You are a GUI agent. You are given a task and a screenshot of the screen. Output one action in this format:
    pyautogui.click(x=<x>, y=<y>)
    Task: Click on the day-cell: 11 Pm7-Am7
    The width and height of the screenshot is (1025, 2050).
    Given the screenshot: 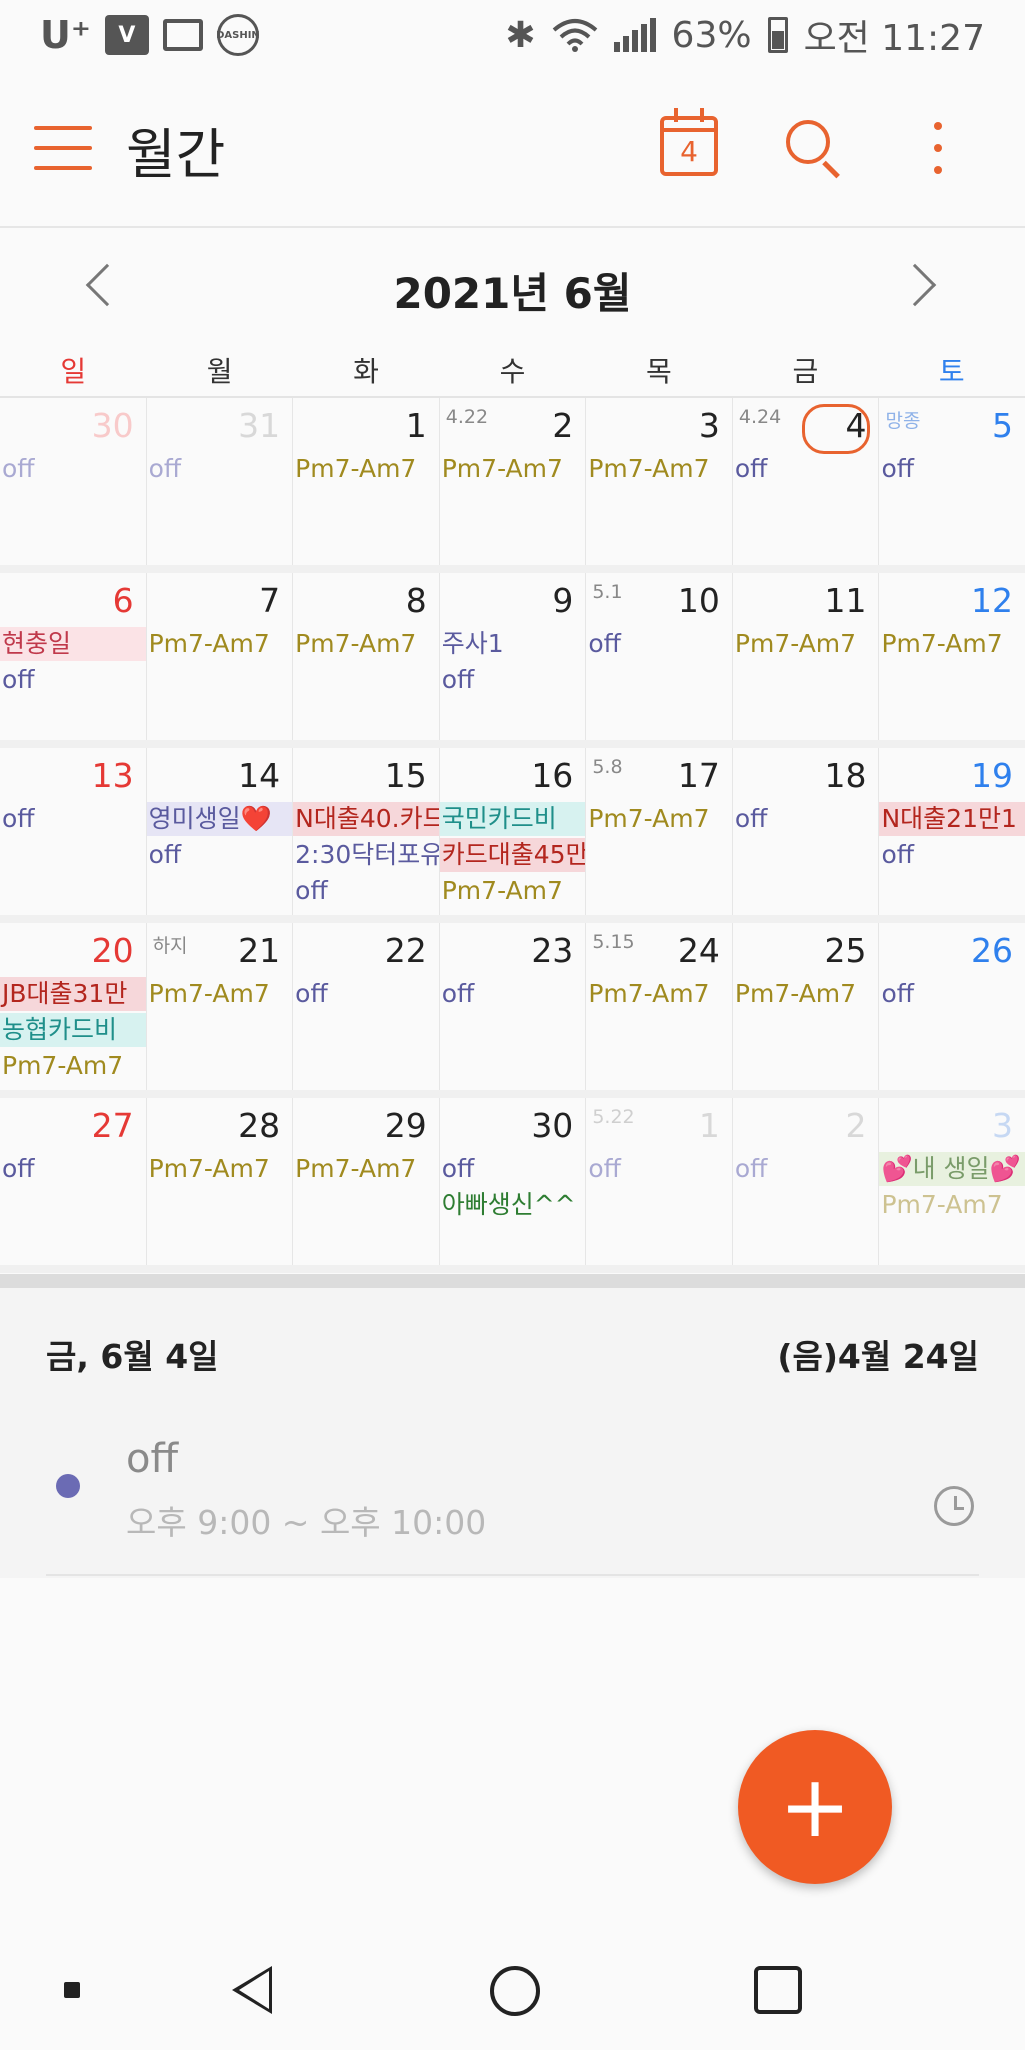 What is the action you would take?
    pyautogui.click(x=806, y=656)
    